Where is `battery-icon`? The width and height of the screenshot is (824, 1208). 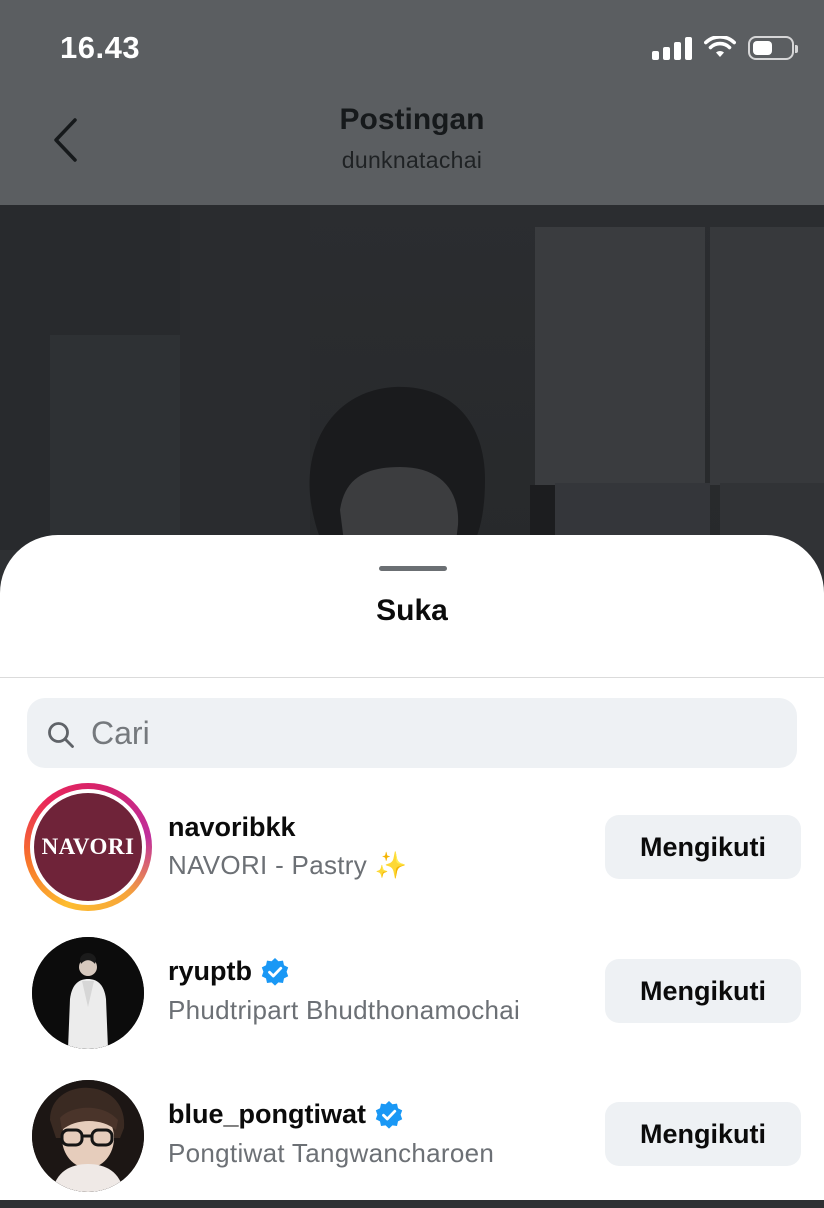
battery-icon is located at coordinates (773, 48).